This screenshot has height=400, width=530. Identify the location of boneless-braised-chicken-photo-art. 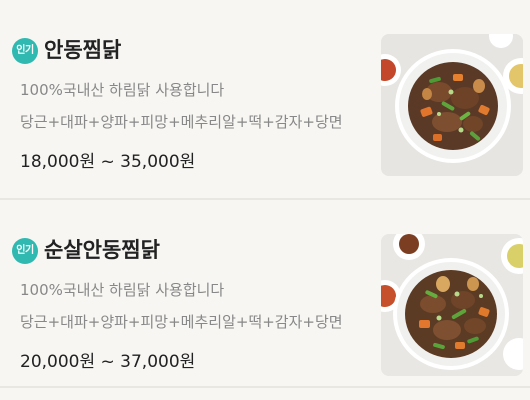
(452, 305).